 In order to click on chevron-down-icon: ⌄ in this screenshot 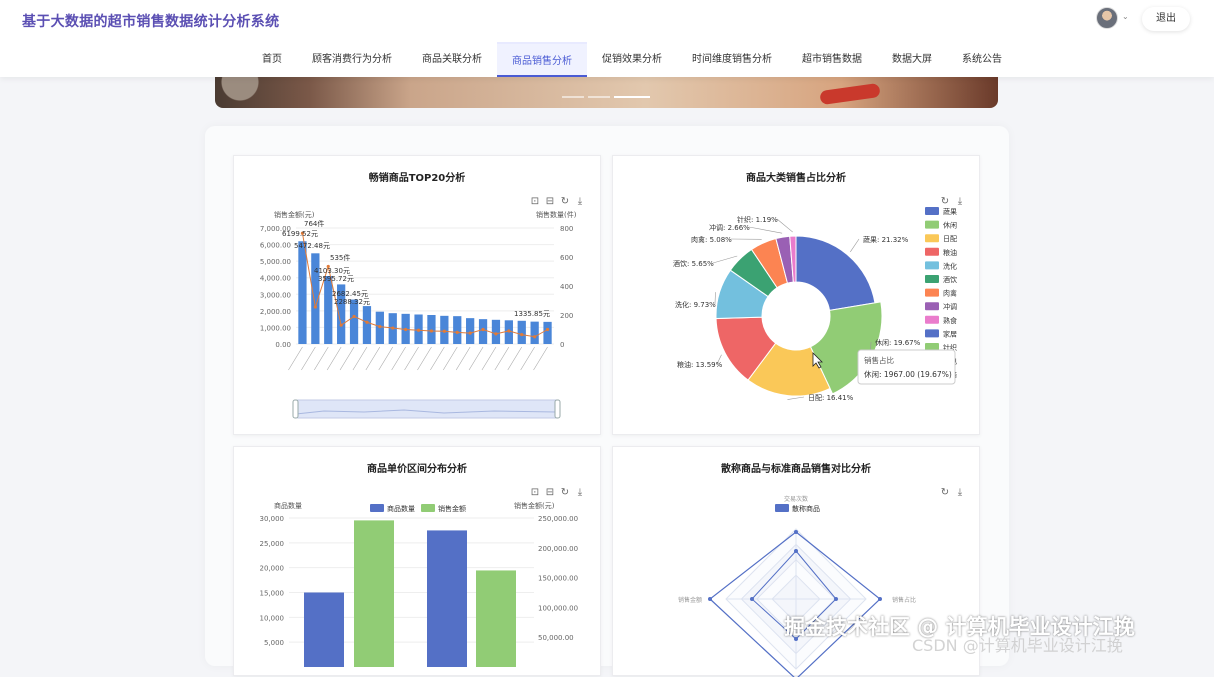, I will do `click(1125, 16)`.